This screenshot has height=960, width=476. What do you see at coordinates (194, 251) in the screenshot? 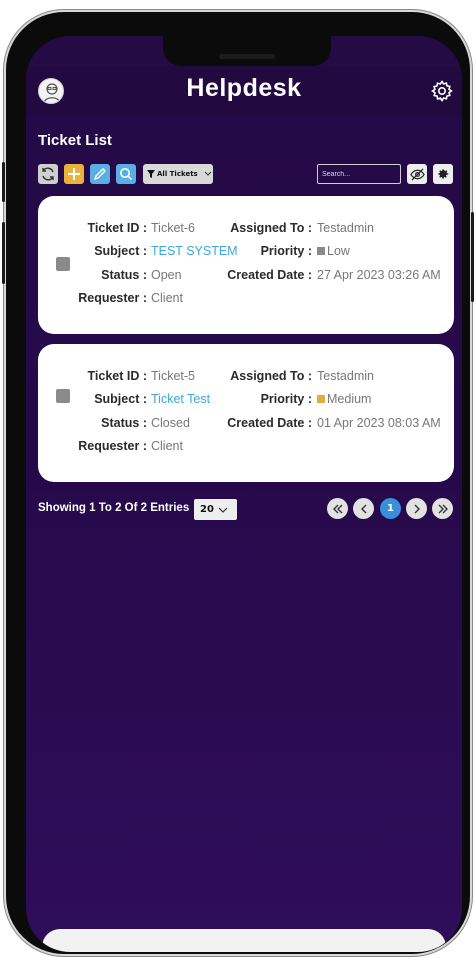
I see `subject-link: TEST SYSTEM` at bounding box center [194, 251].